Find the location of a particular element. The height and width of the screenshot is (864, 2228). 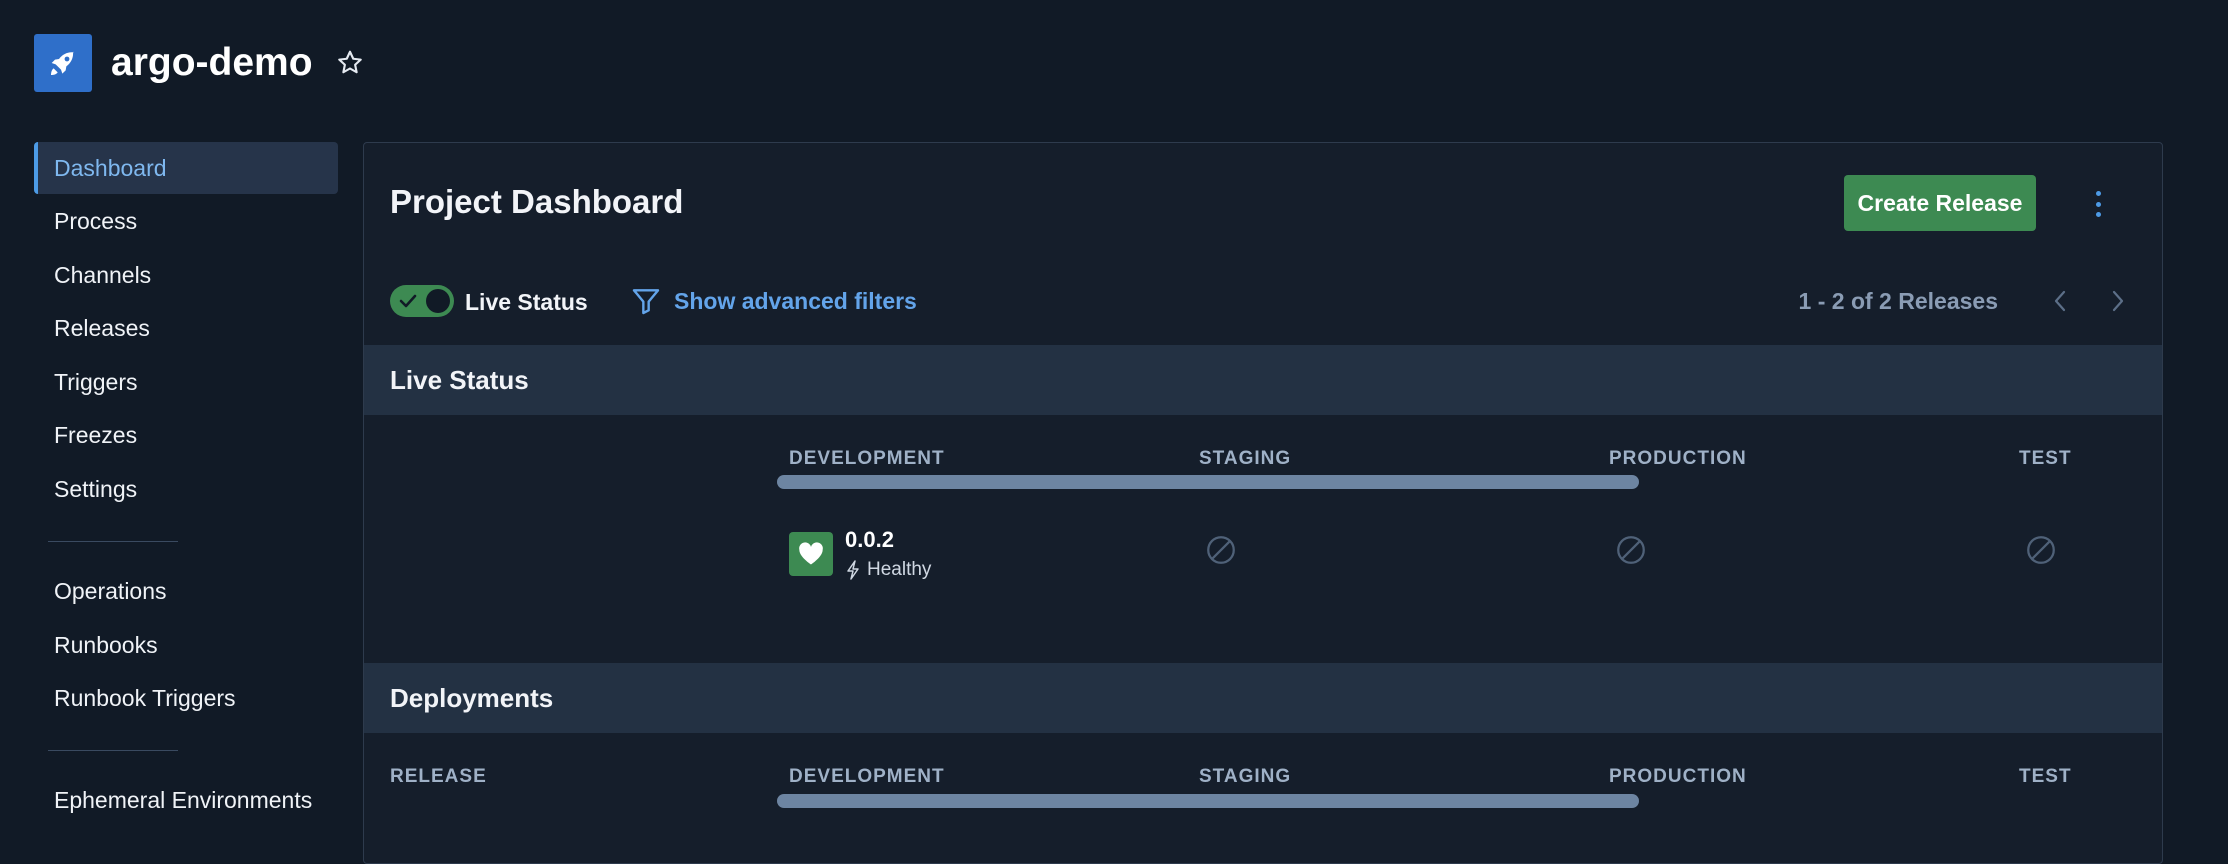

chevron-left-icon is located at coordinates (2060, 301).